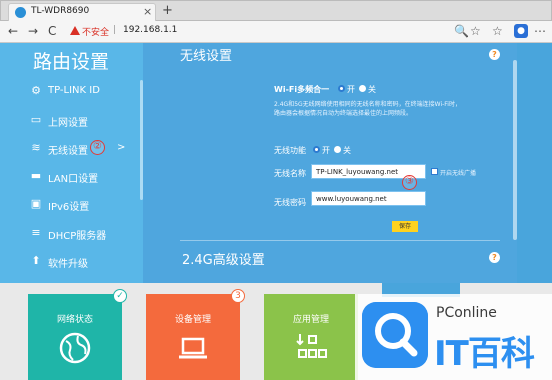 This screenshot has width=552, height=380. What do you see at coordinates (367, 104) in the screenshot?
I see `wifi-merge-desc-1: 2.4G和5G无线网络使用相同的无线名称和密码，在终端连接Wi-Fi时，` at bounding box center [367, 104].